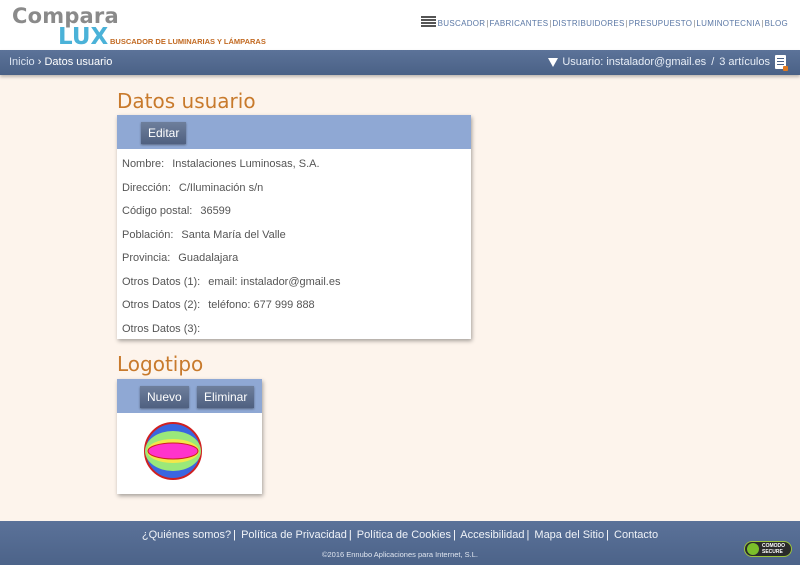 The width and height of the screenshot is (800, 565). Describe the element at coordinates (294, 259) in the screenshot. I see `data-row-provincia: Provincia: Guadalajara` at that location.